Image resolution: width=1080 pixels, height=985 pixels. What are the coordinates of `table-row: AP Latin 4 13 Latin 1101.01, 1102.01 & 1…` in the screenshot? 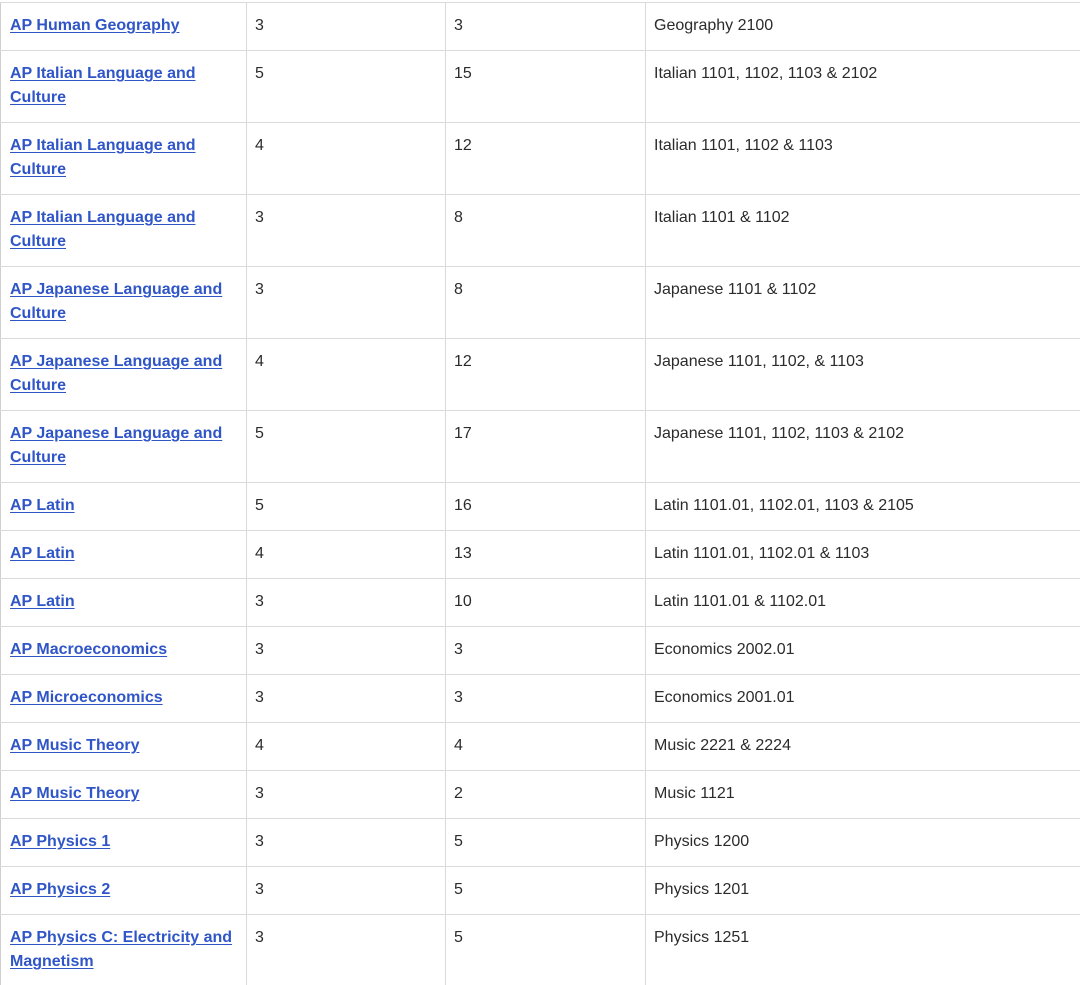 It's located at (540, 554).